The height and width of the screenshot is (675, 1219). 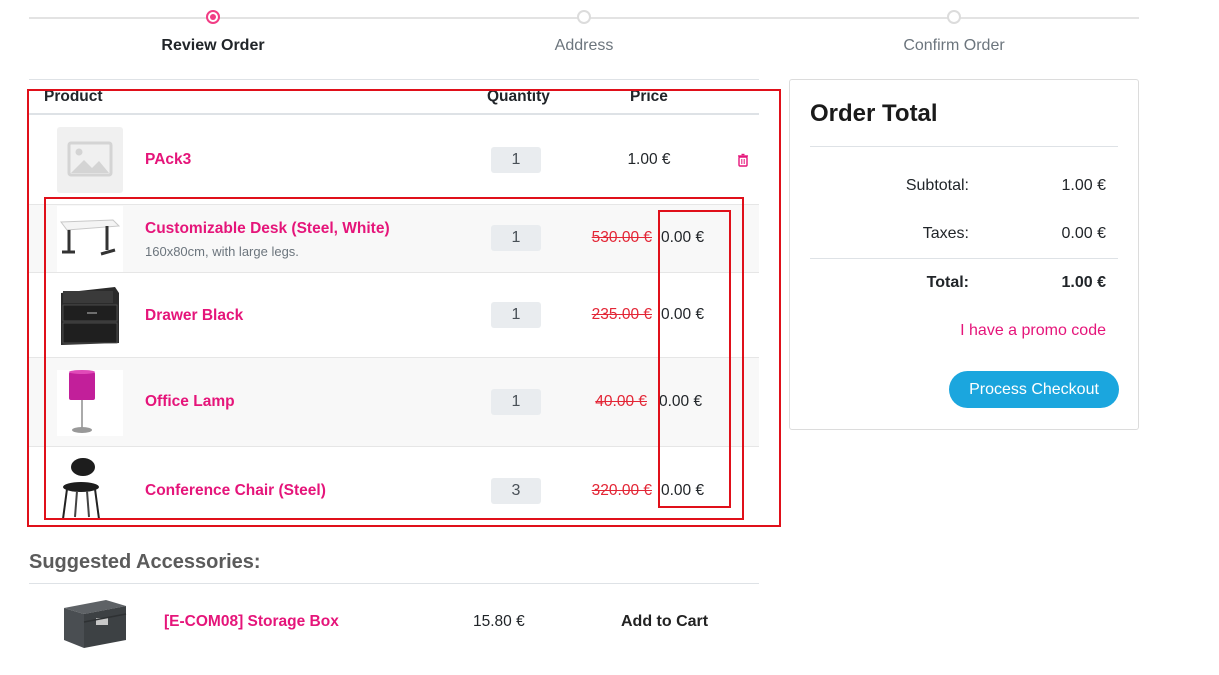 What do you see at coordinates (954, 45) in the screenshot?
I see `step-label: Confirm Order` at bounding box center [954, 45].